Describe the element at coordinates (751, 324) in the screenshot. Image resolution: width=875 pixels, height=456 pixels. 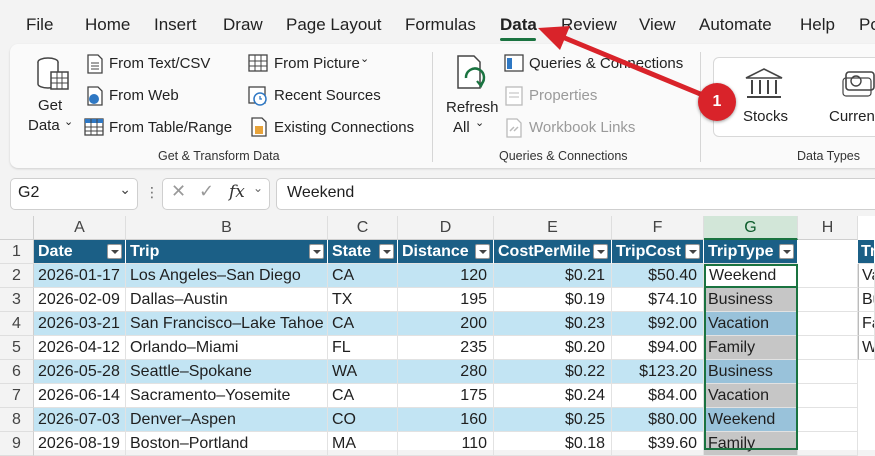
I see `table-cell: Vacation` at that location.